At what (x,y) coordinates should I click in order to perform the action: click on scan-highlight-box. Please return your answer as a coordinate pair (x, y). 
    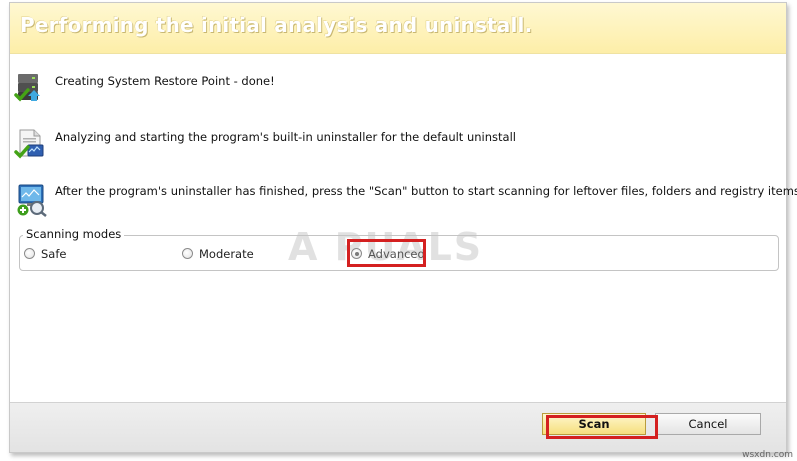
    Looking at the image, I should click on (602, 427).